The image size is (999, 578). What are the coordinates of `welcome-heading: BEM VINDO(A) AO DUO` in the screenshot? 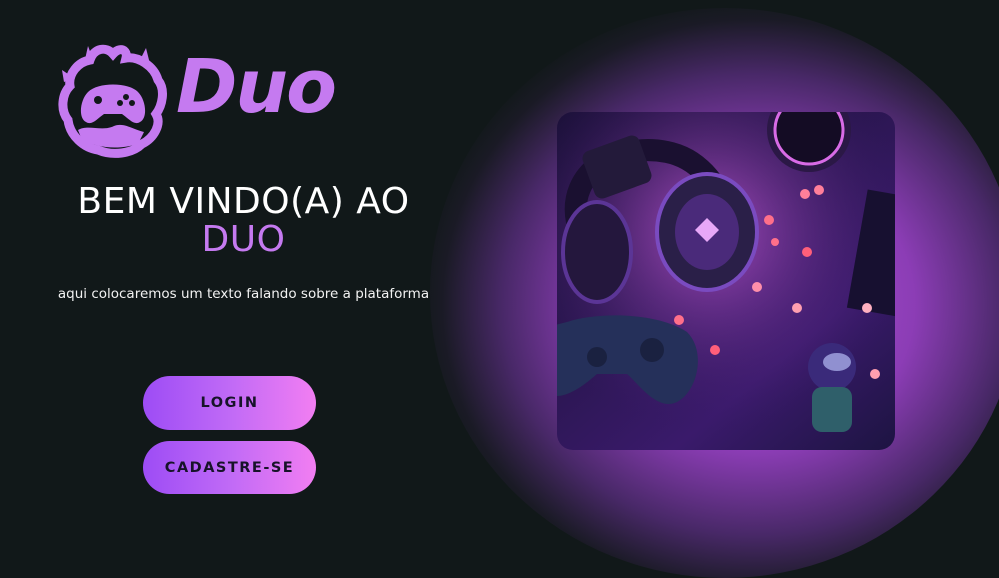 It's located at (243, 221).